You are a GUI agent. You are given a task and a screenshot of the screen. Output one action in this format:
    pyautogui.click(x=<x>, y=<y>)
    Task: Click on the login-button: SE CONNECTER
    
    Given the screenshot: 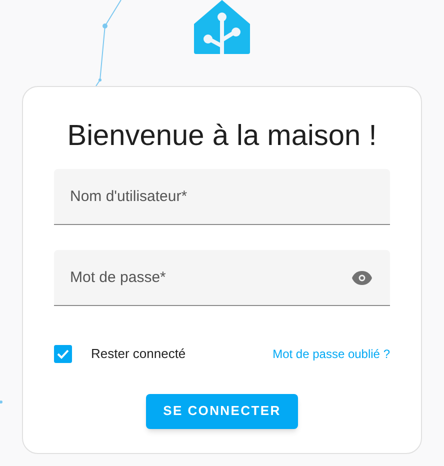 What is the action you would take?
    pyautogui.click(x=222, y=411)
    